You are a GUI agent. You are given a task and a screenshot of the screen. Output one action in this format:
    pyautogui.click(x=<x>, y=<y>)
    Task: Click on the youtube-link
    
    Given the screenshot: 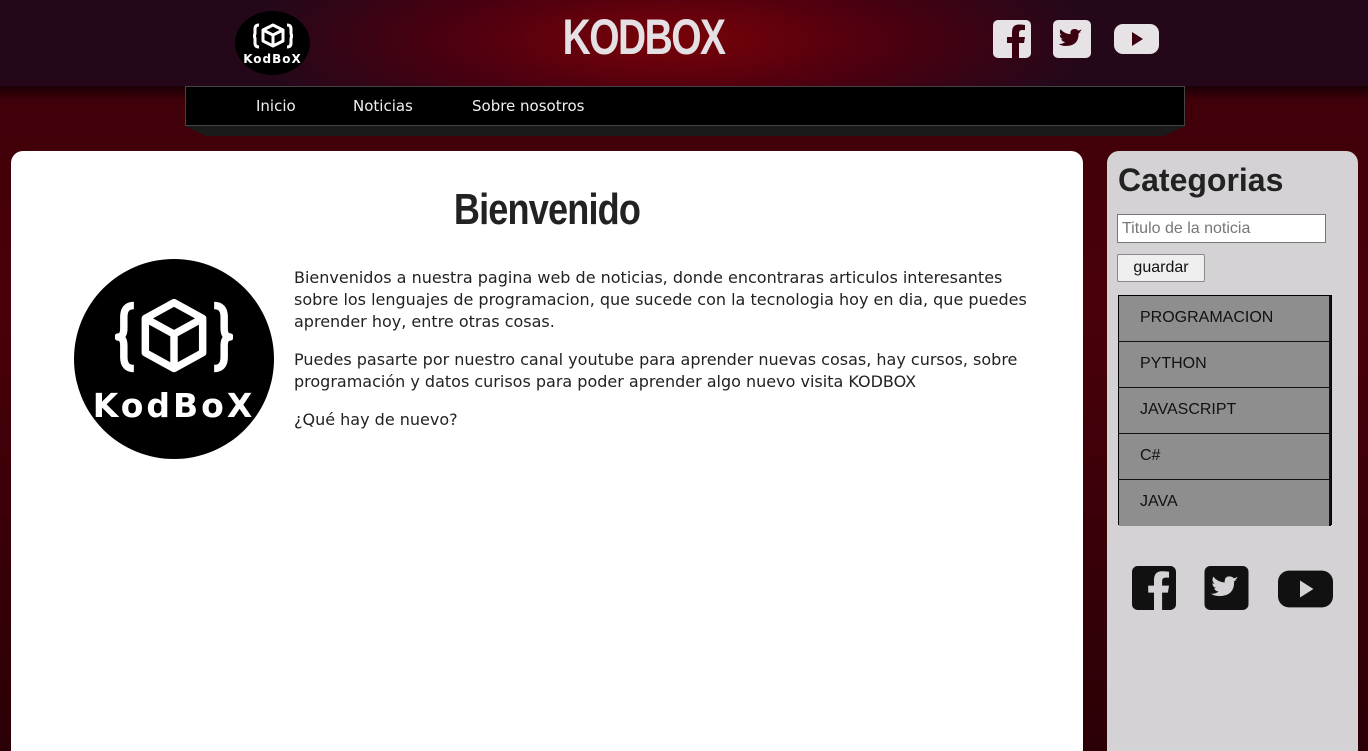 What is the action you would take?
    pyautogui.click(x=1136, y=41)
    